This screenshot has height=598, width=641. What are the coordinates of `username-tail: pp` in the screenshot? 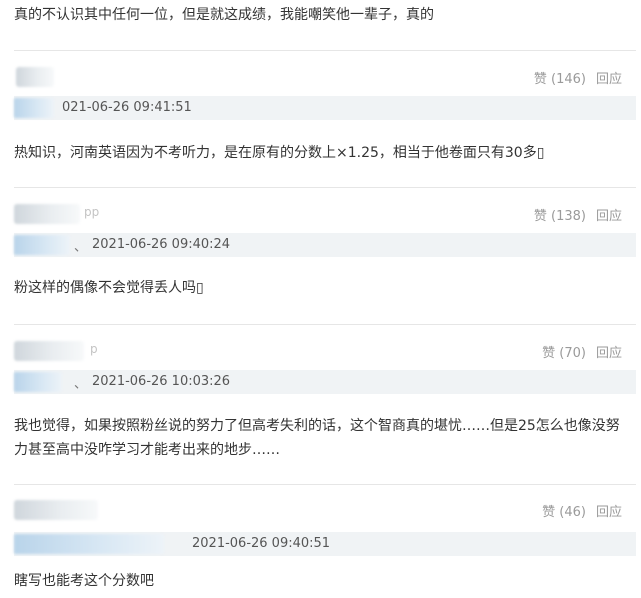 It's located at (92, 212).